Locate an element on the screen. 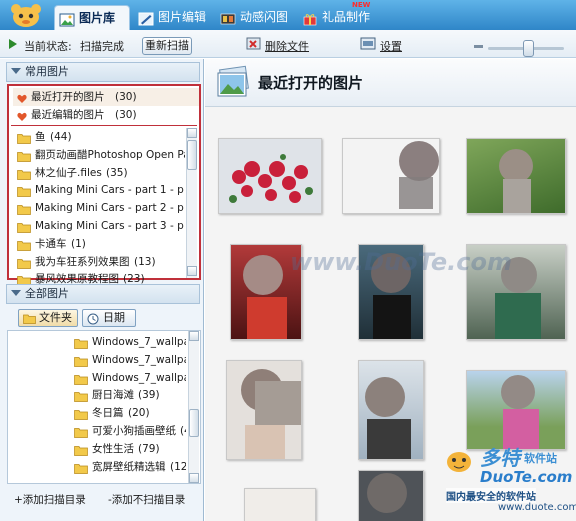  settings-icon is located at coordinates (368, 45).